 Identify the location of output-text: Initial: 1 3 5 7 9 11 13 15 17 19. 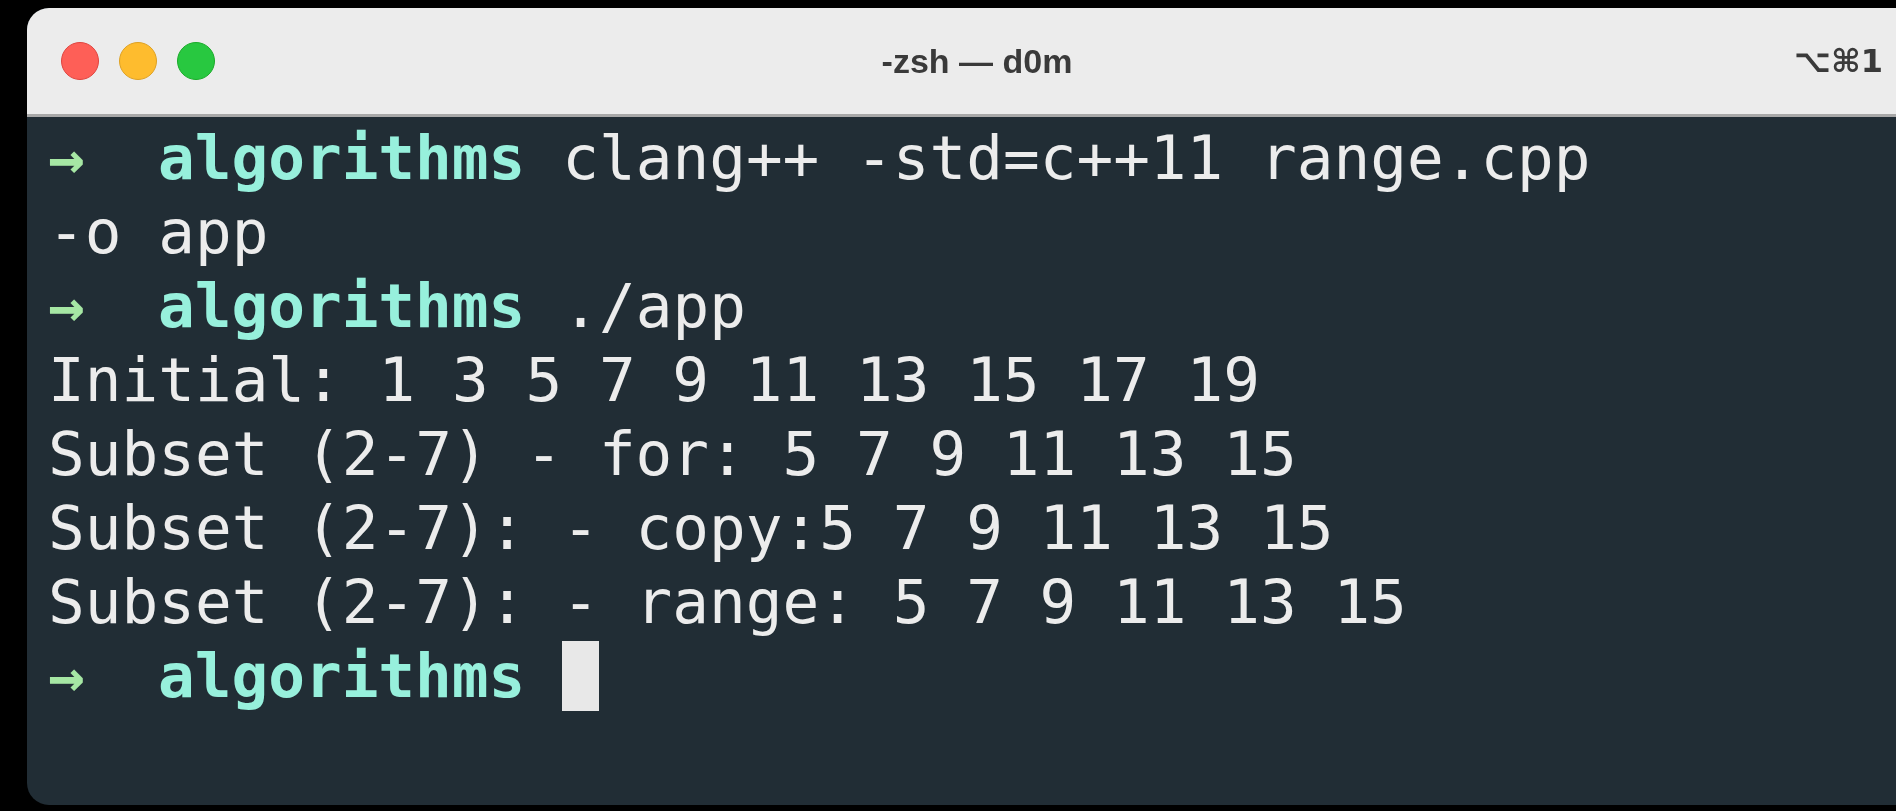
(654, 380).